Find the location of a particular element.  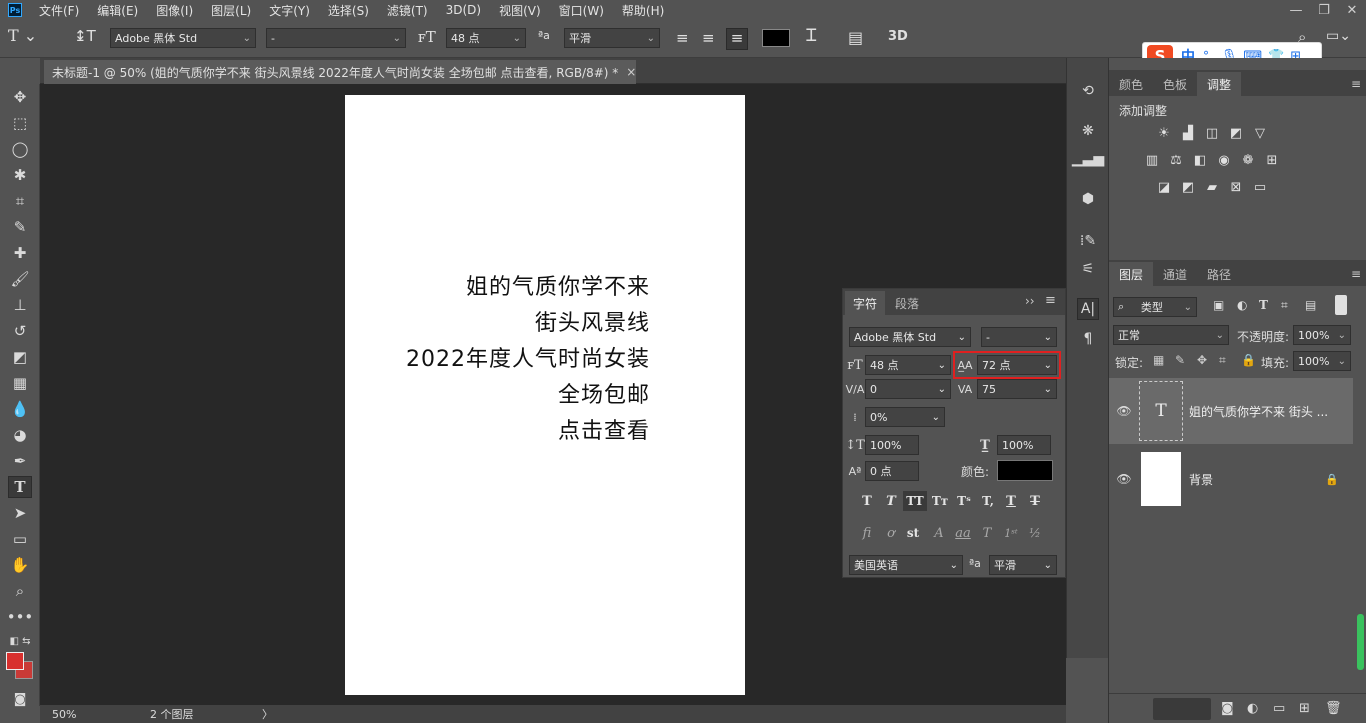

char-vscale-input: 100% is located at coordinates (892, 445).